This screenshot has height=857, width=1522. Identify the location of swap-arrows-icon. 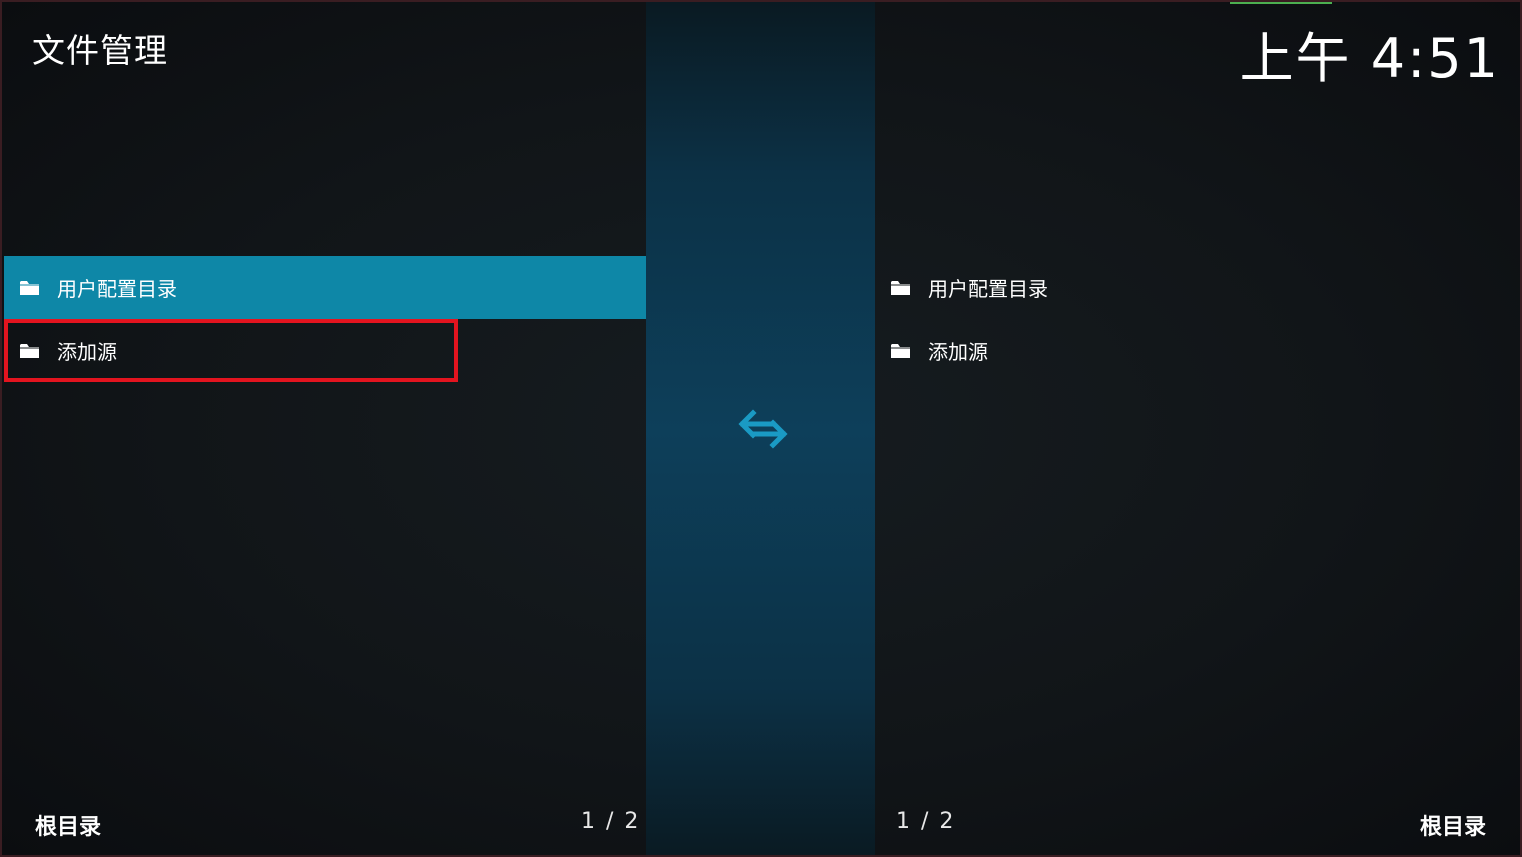
(763, 430).